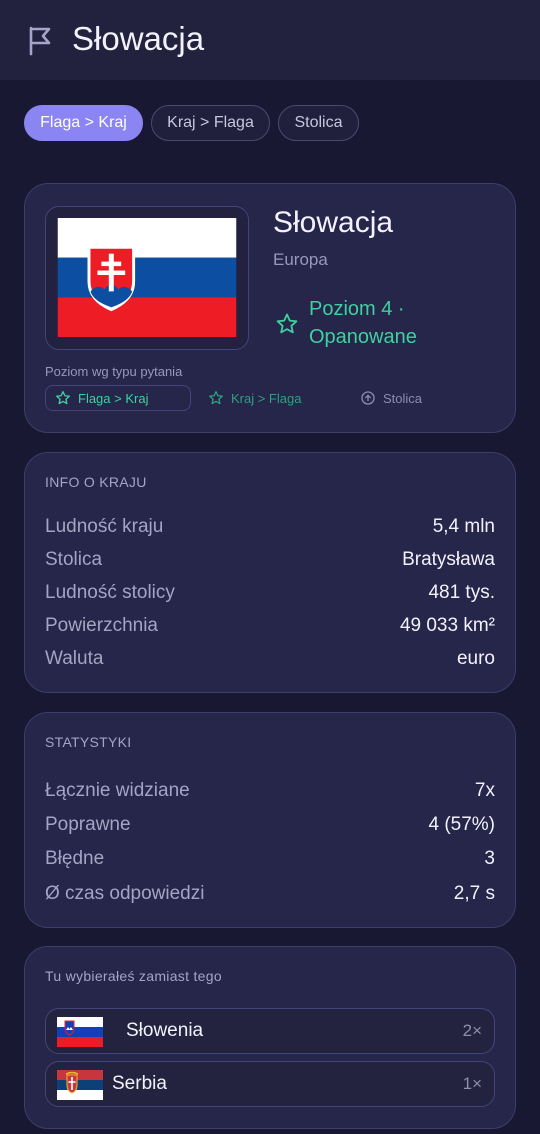  I want to click on level-type-label: Flaga > Kraj, so click(113, 398).